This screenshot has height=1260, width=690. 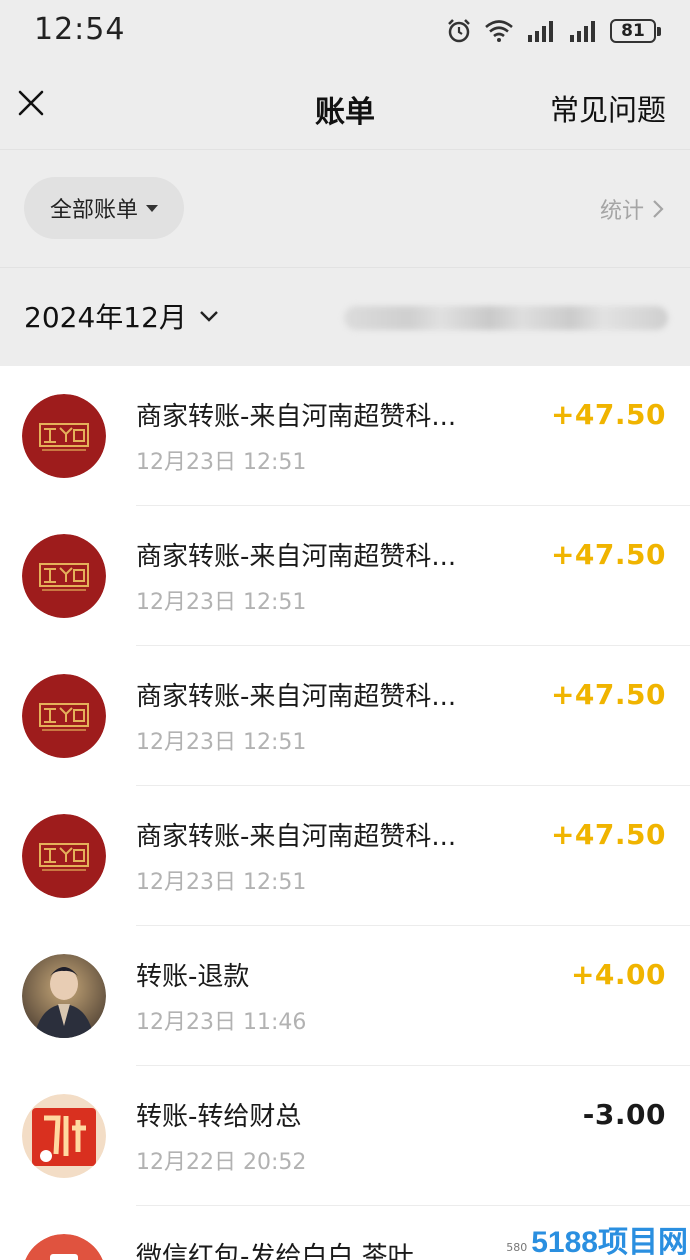 I want to click on wifi-icon, so click(x=499, y=31).